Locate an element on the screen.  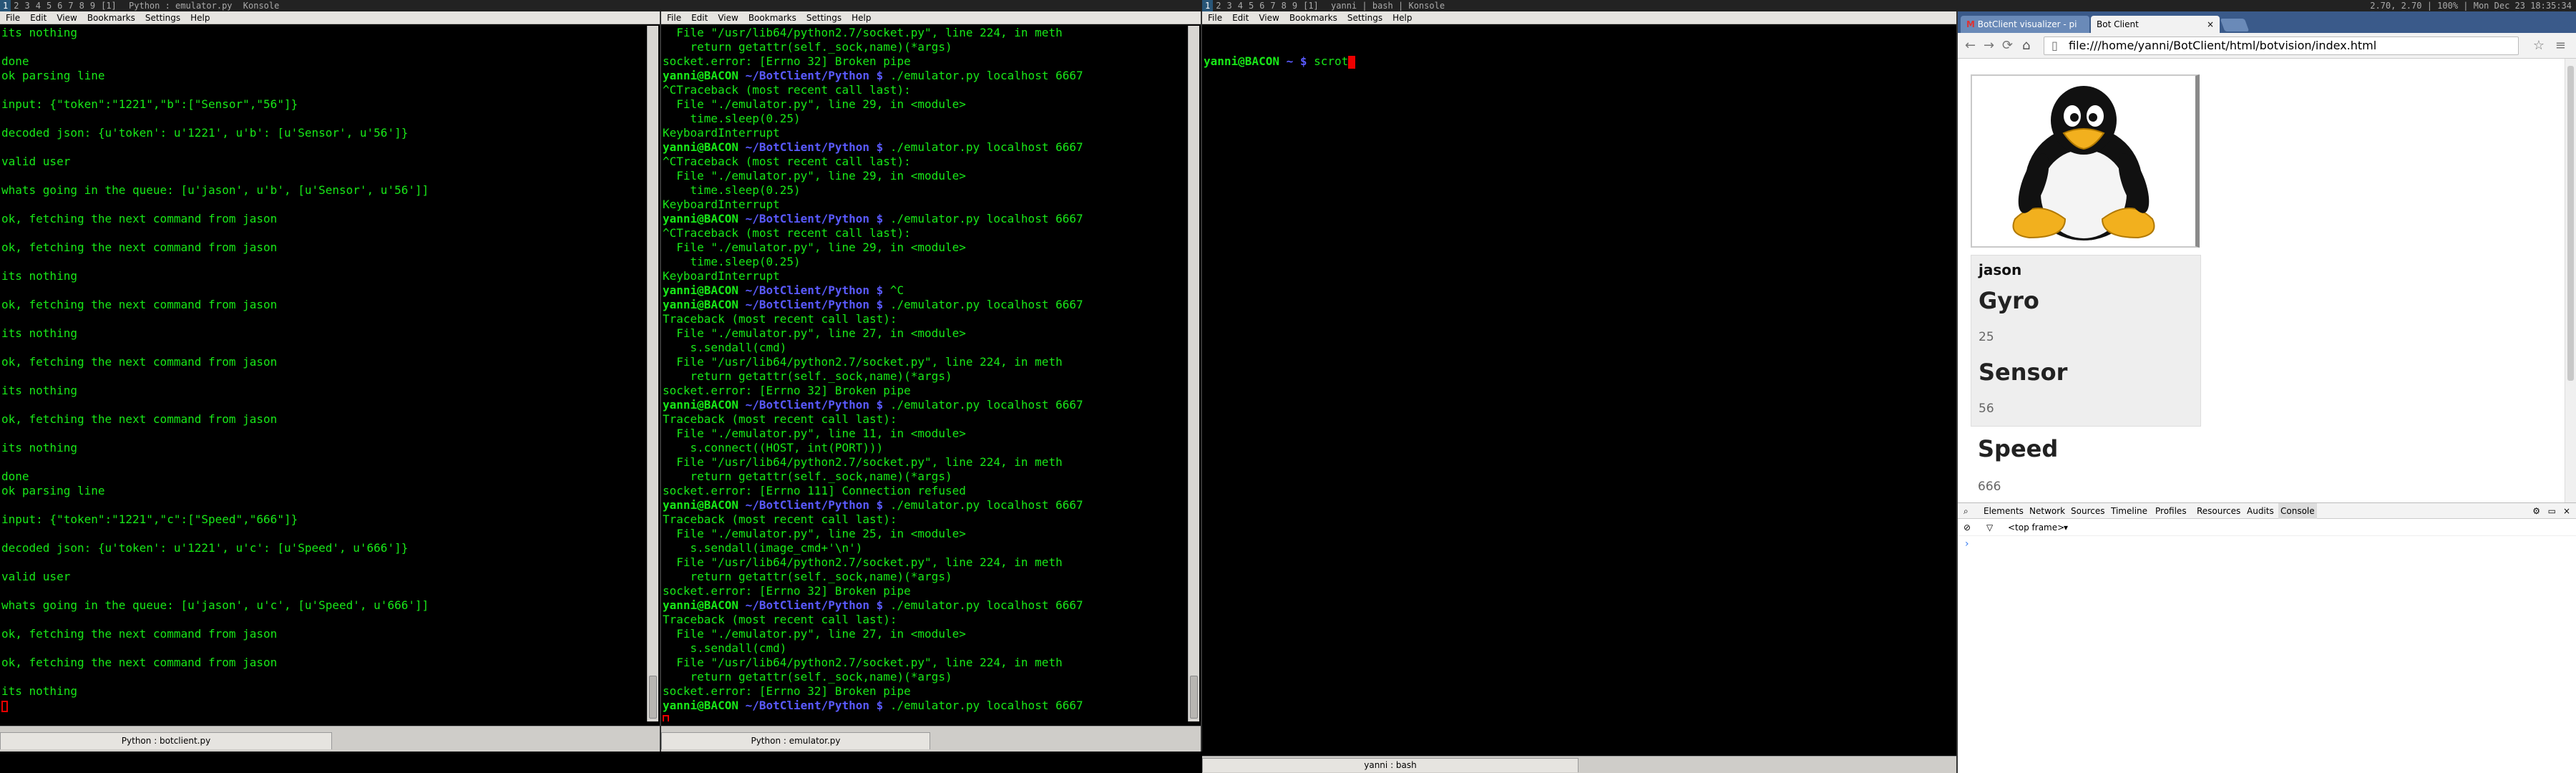
star-icon: ☆ is located at coordinates (2539, 46).